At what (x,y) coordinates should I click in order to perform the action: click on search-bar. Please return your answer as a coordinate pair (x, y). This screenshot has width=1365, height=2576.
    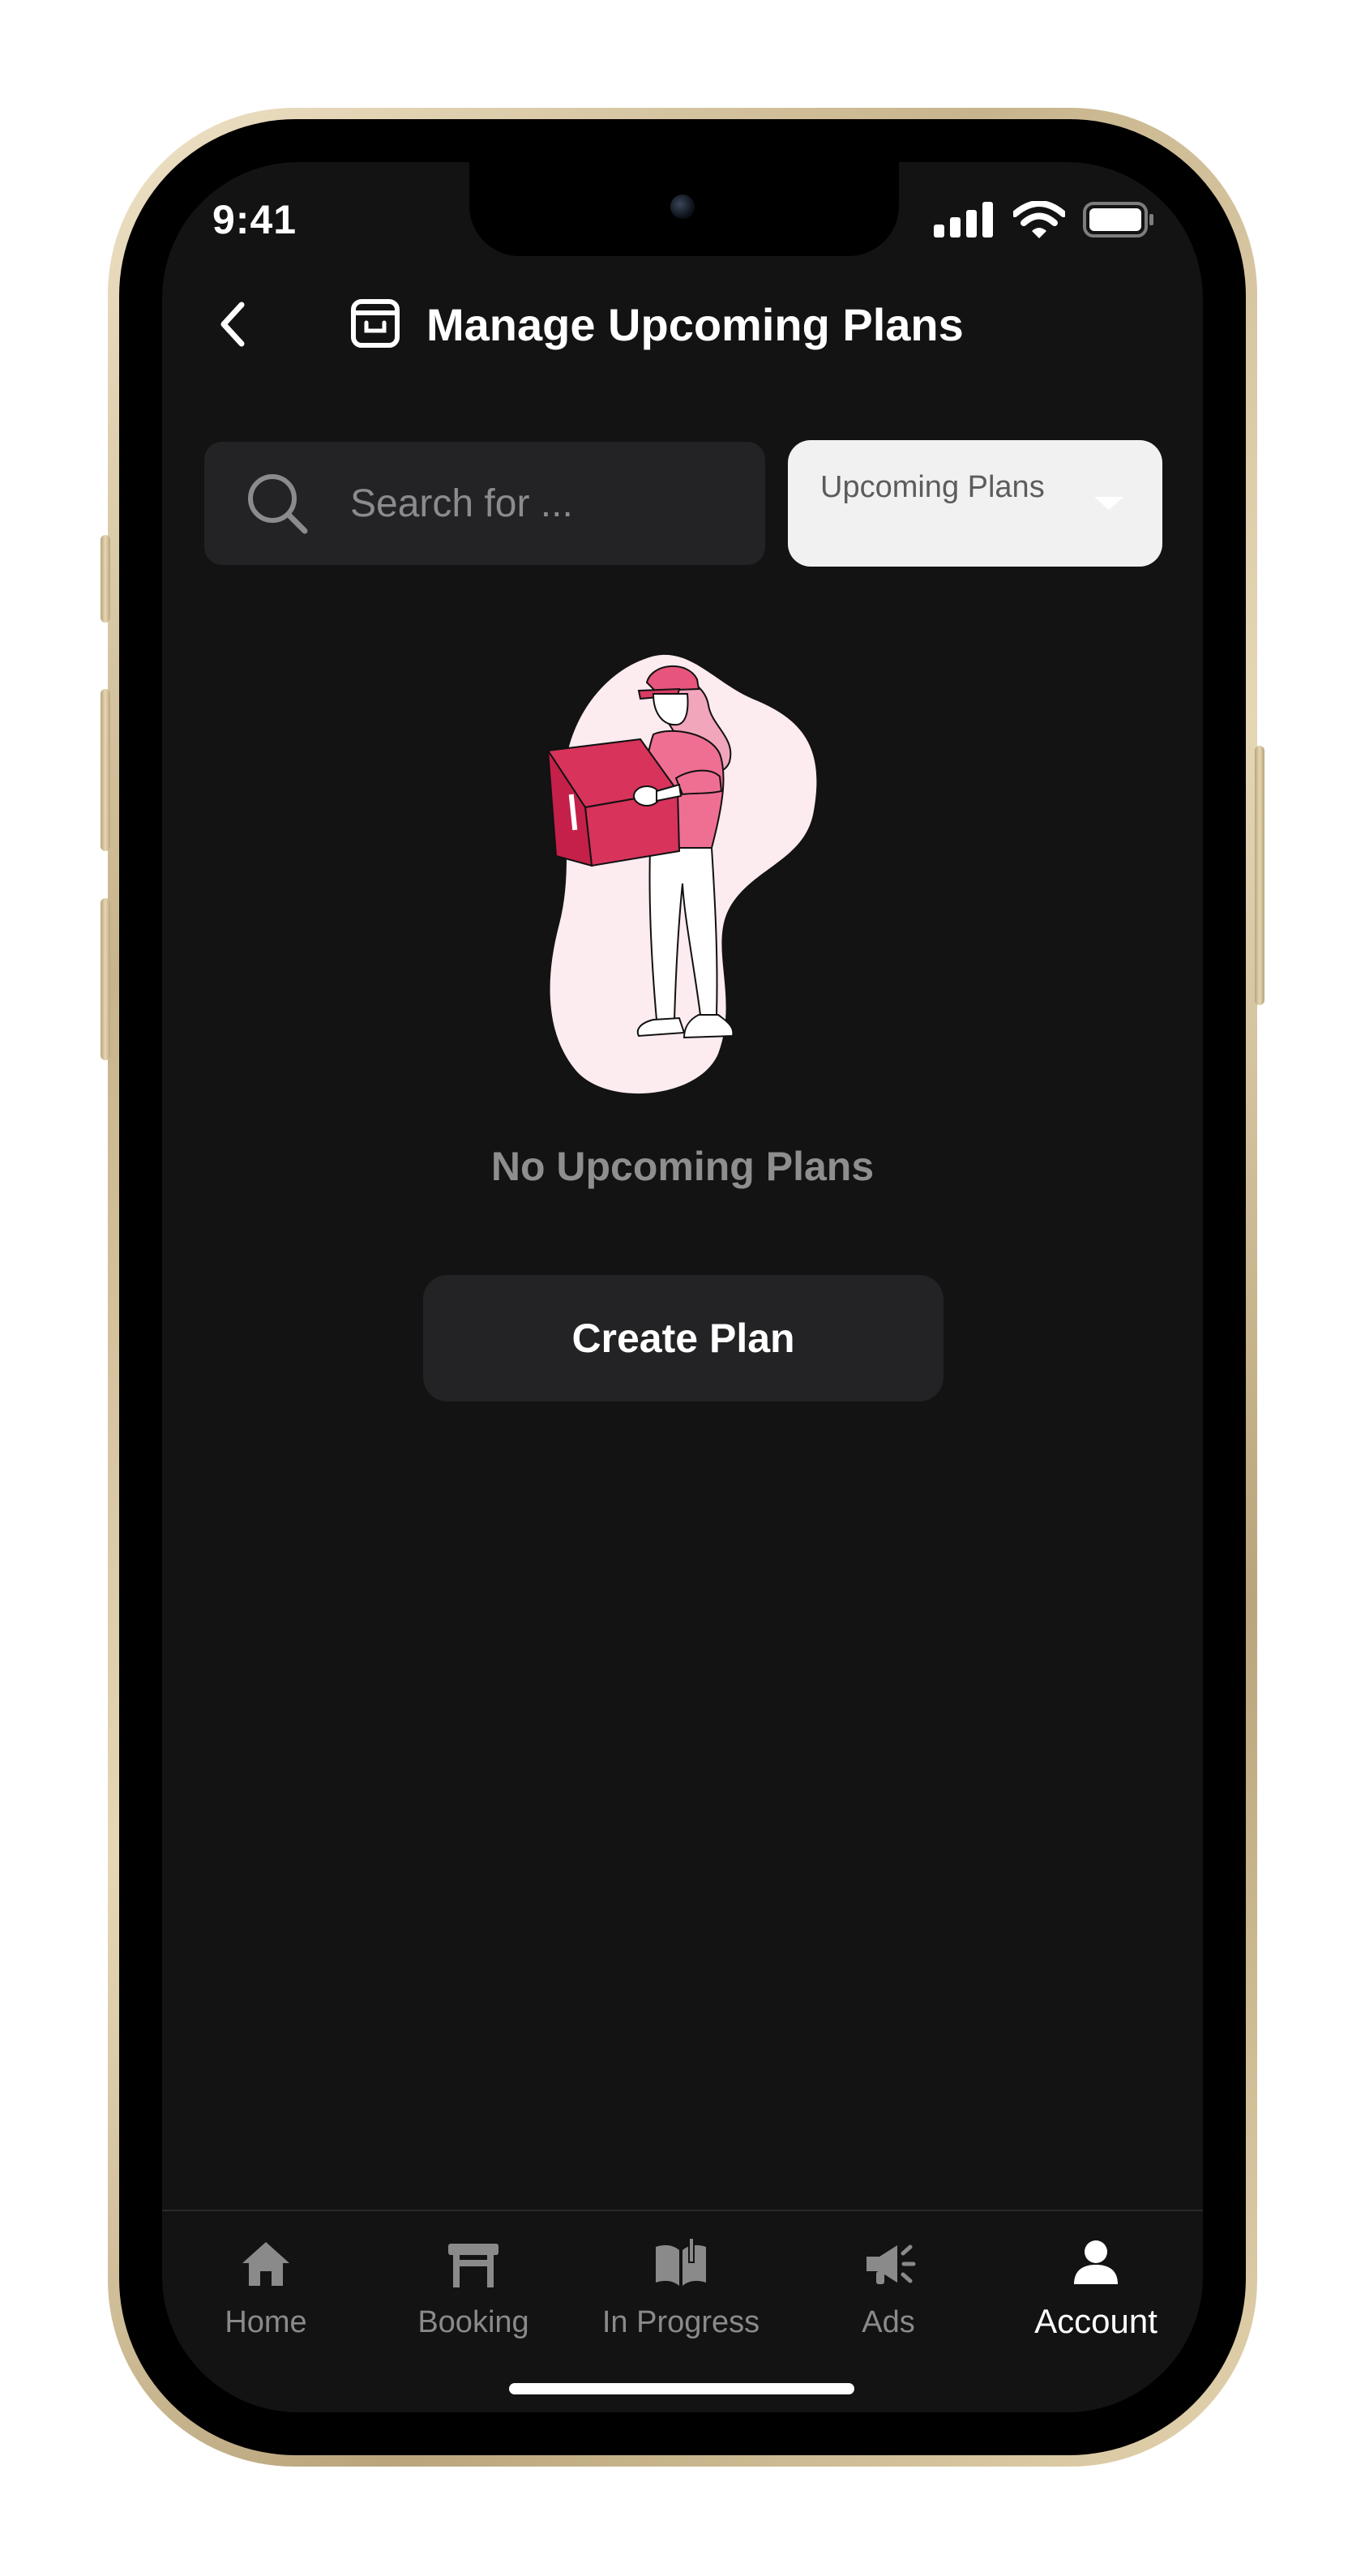
    Looking at the image, I should click on (484, 503).